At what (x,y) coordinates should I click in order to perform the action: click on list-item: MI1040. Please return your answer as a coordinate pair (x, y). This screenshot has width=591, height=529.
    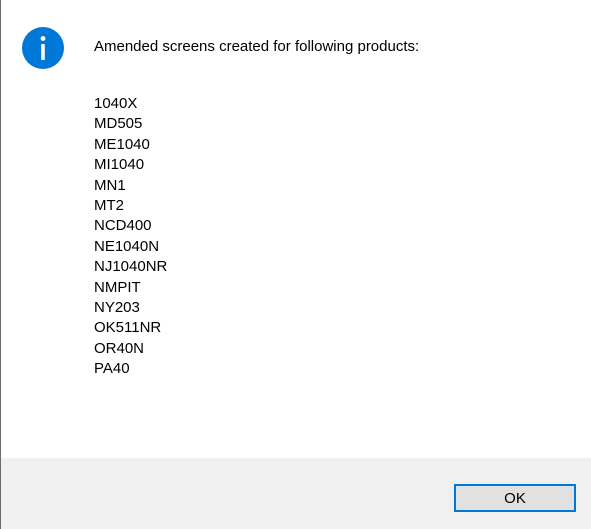
    Looking at the image, I should click on (119, 165).